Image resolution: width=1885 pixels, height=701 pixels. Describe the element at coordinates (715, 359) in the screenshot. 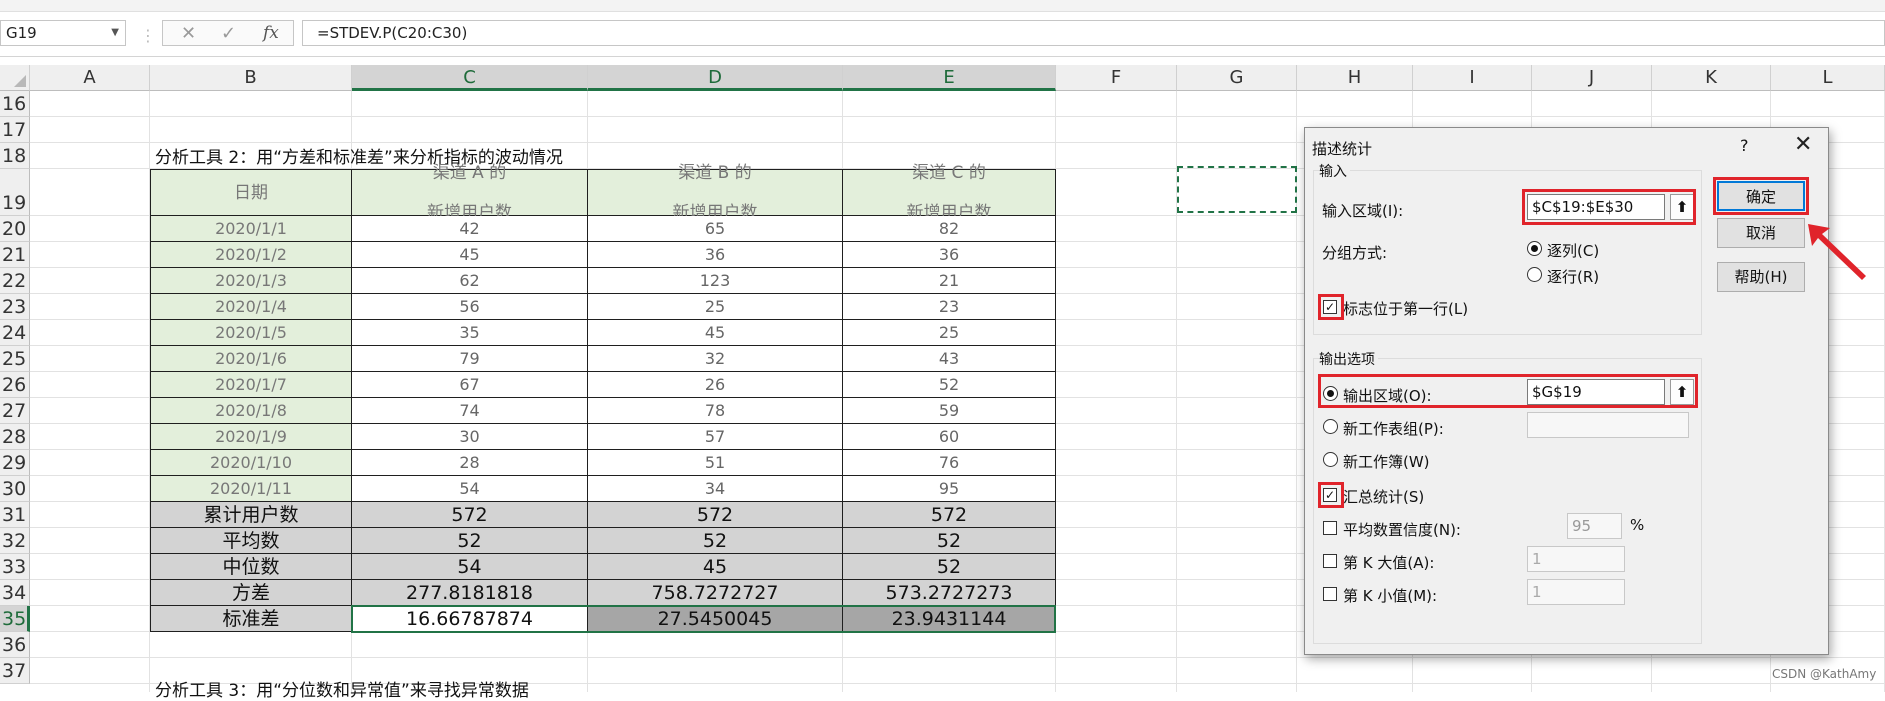

I see `value-cell: 32` at that location.